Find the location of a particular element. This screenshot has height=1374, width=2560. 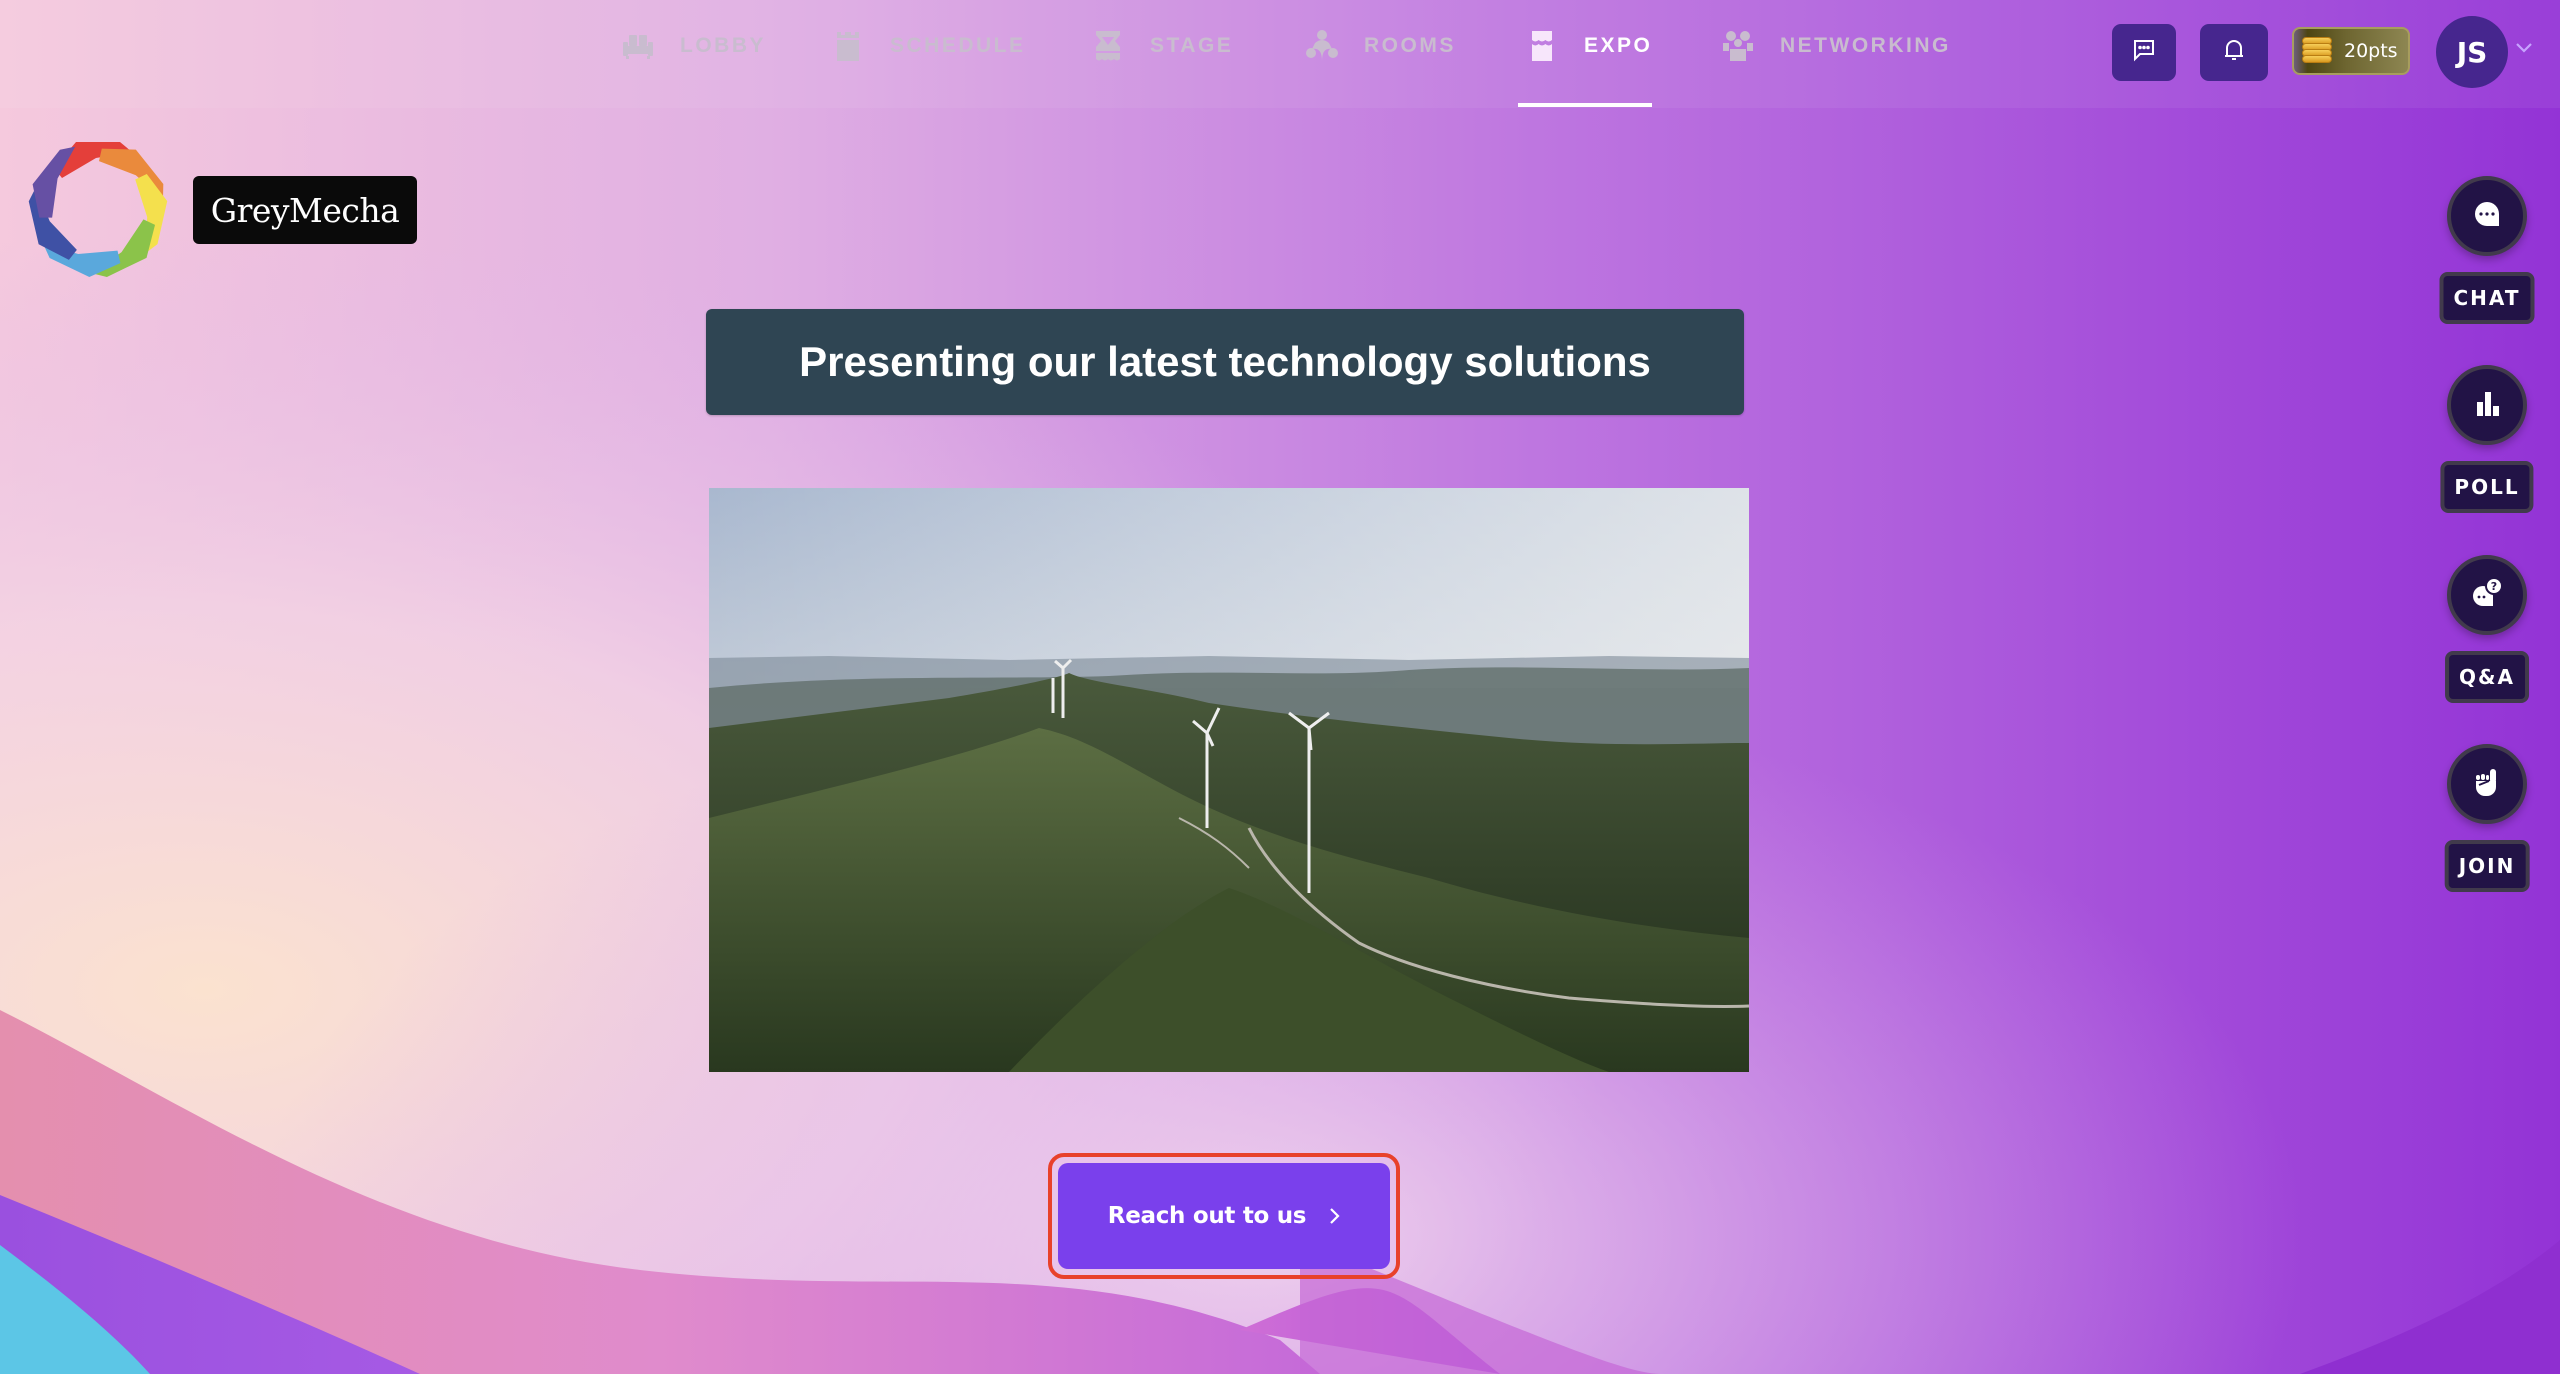

chat-label: CHAT is located at coordinates (2487, 298).